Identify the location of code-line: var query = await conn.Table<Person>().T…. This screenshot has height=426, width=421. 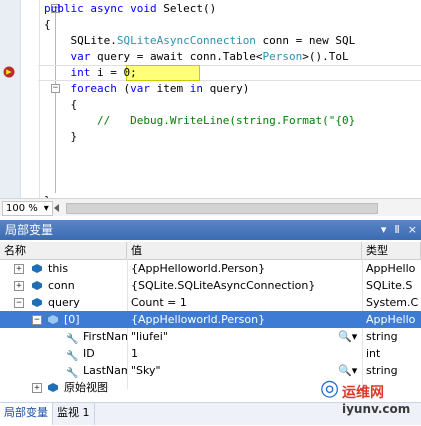
(196, 57).